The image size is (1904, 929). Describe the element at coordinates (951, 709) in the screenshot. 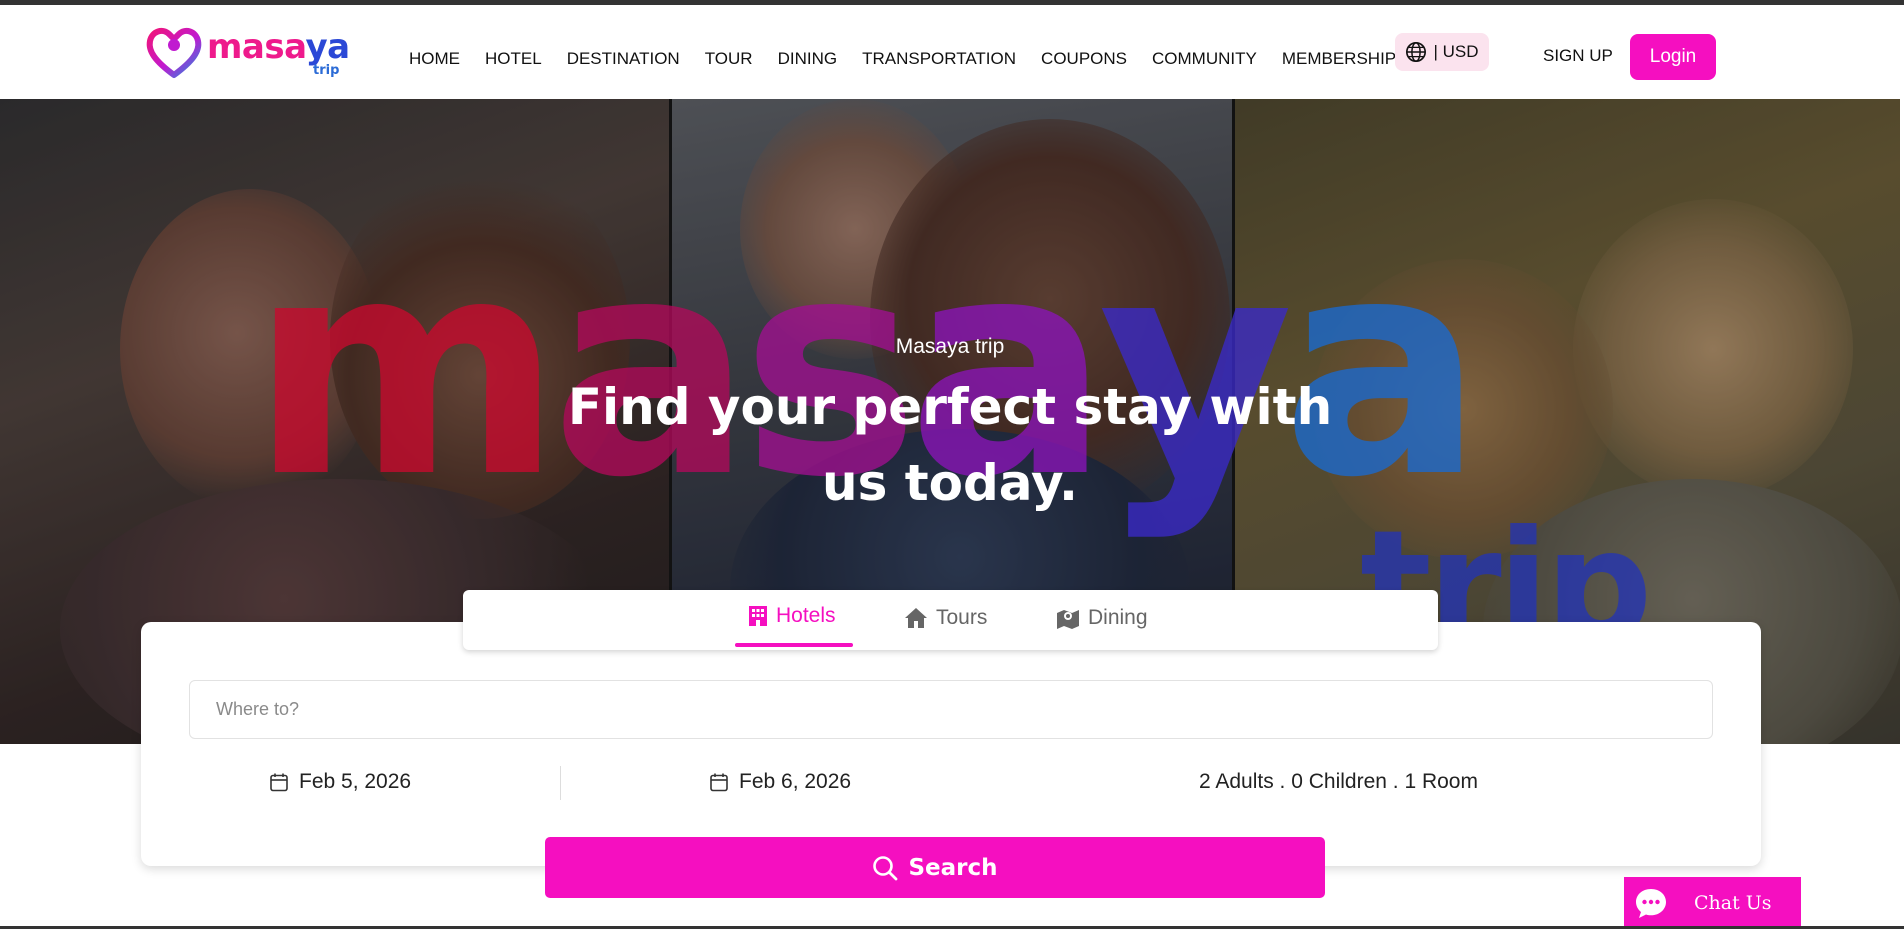

I see `destination-input` at that location.